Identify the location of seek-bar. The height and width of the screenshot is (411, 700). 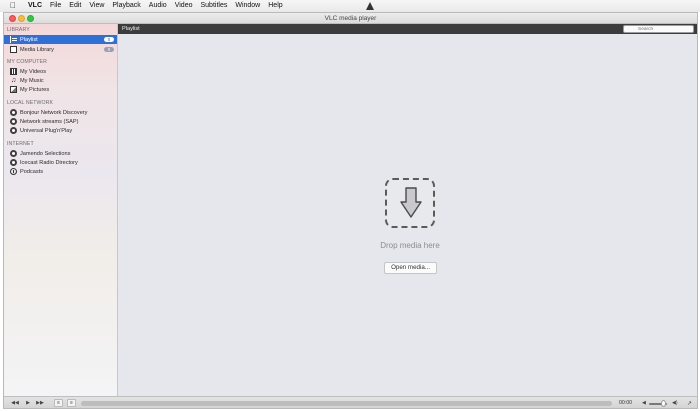
(346, 403).